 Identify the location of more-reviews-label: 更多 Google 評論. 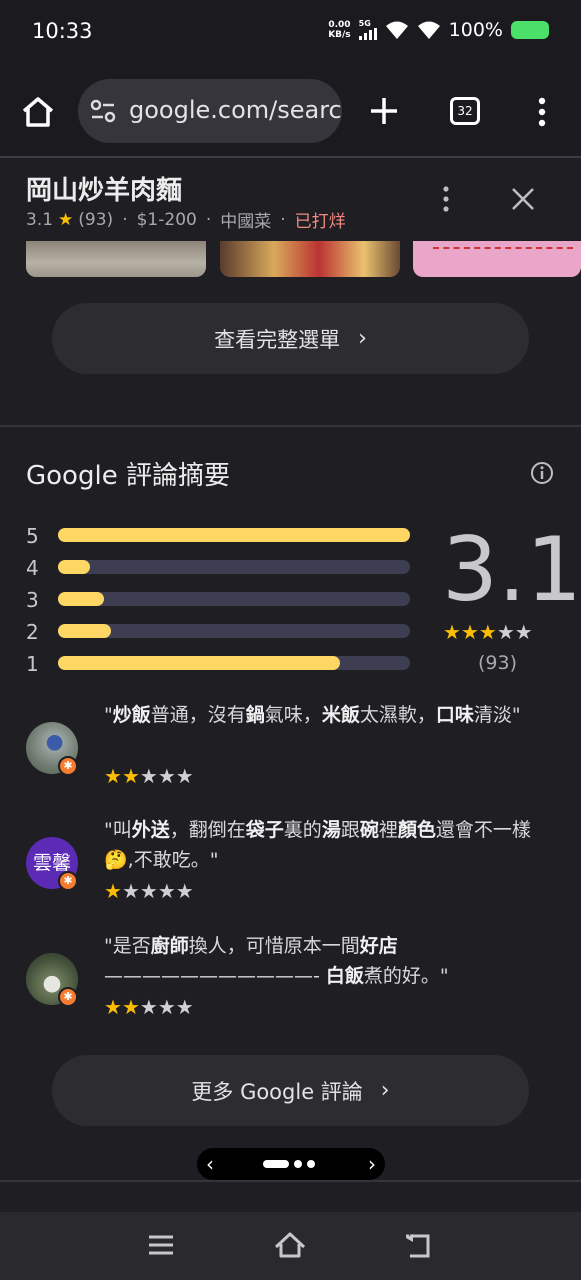
(277, 1091).